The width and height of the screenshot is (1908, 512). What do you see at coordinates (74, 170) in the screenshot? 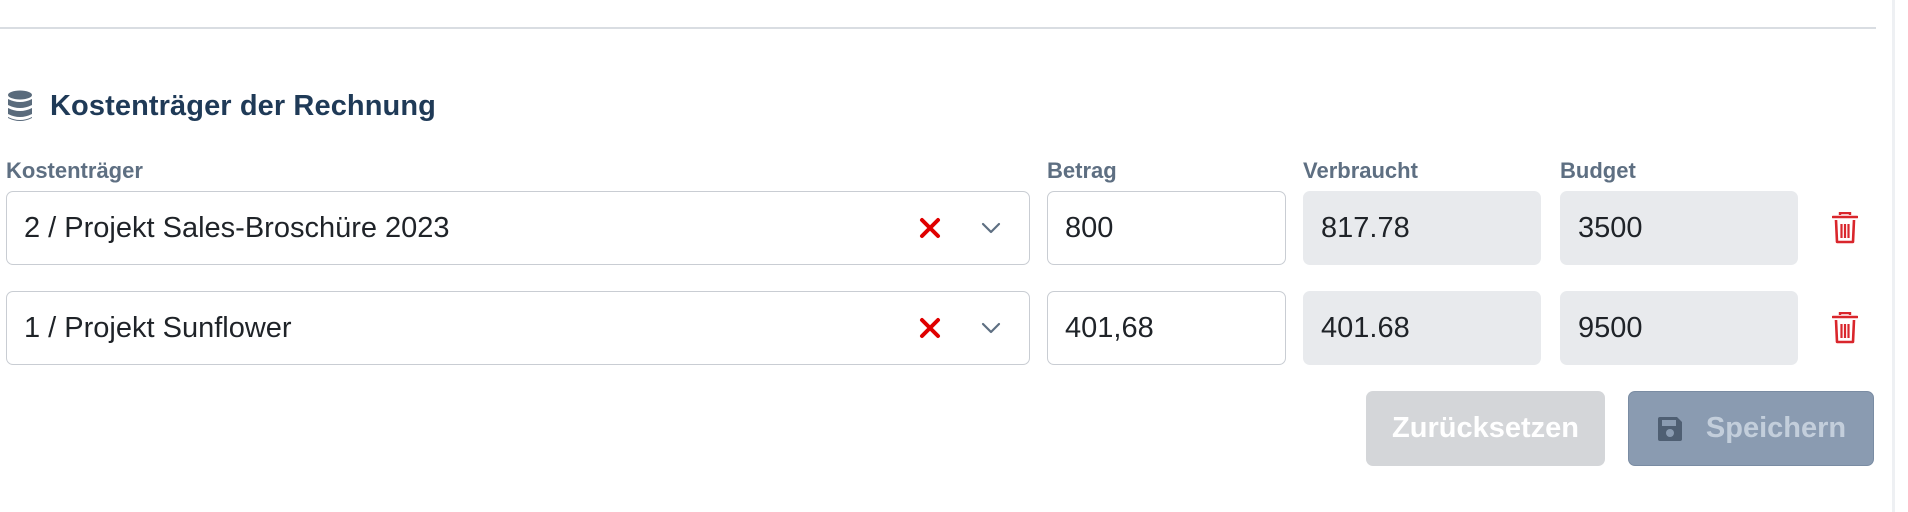
I see `column-label-kostentraeger: Kostenträger` at bounding box center [74, 170].